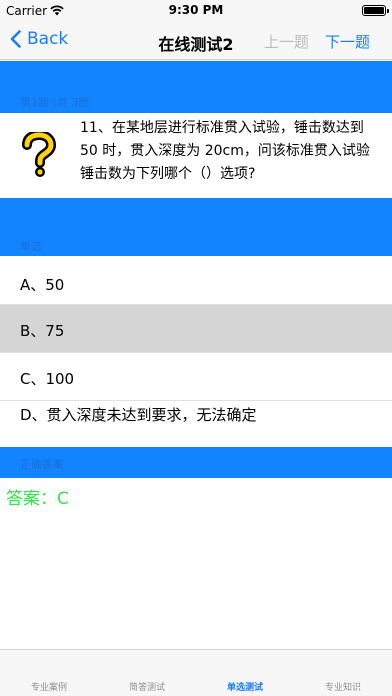 This screenshot has width=392, height=696. I want to click on question-section-header: 第1题 (共 3题, so click(196, 87).